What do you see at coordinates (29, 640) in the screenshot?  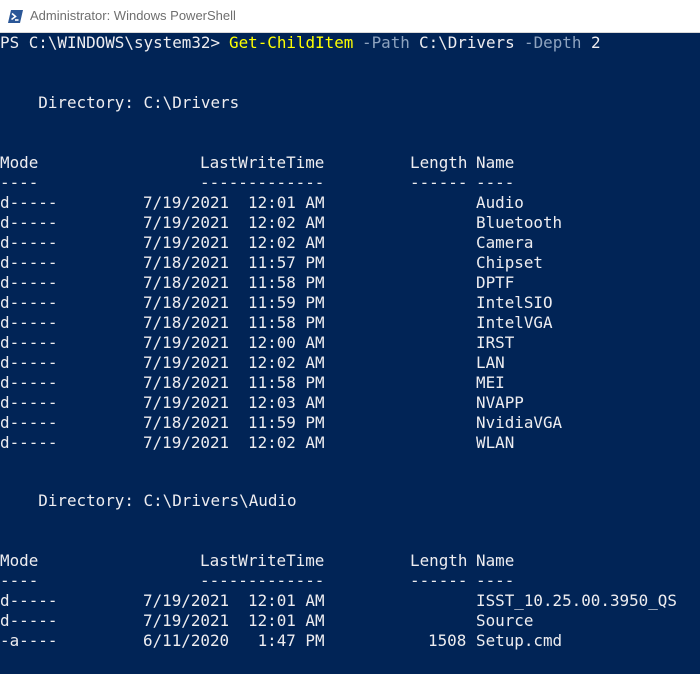 I see `row-mode: -a----` at bounding box center [29, 640].